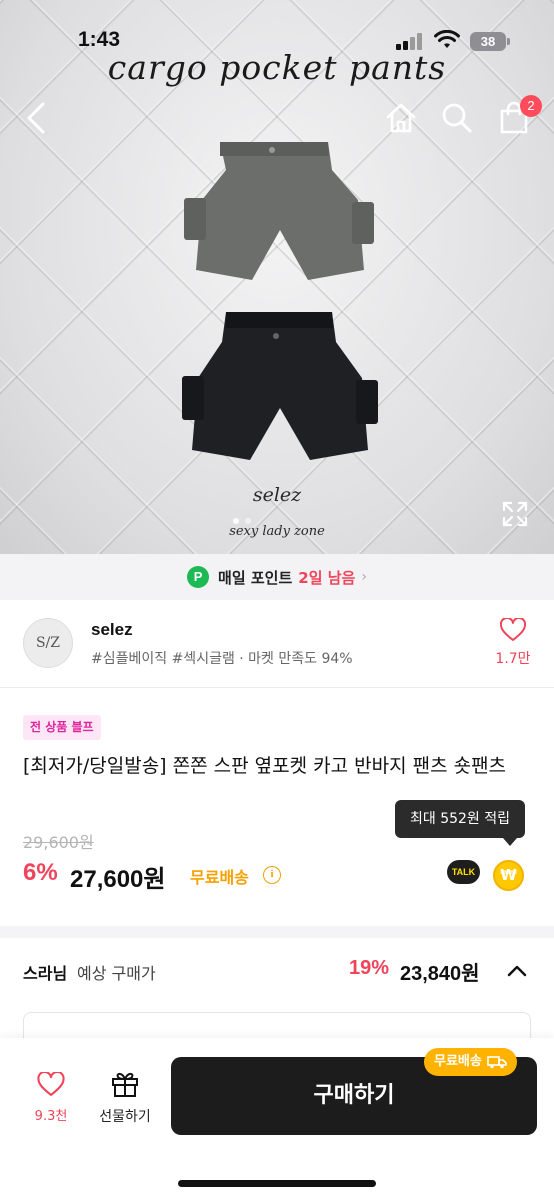 The width and height of the screenshot is (554, 1200). I want to click on carousel-dot, so click(248, 521).